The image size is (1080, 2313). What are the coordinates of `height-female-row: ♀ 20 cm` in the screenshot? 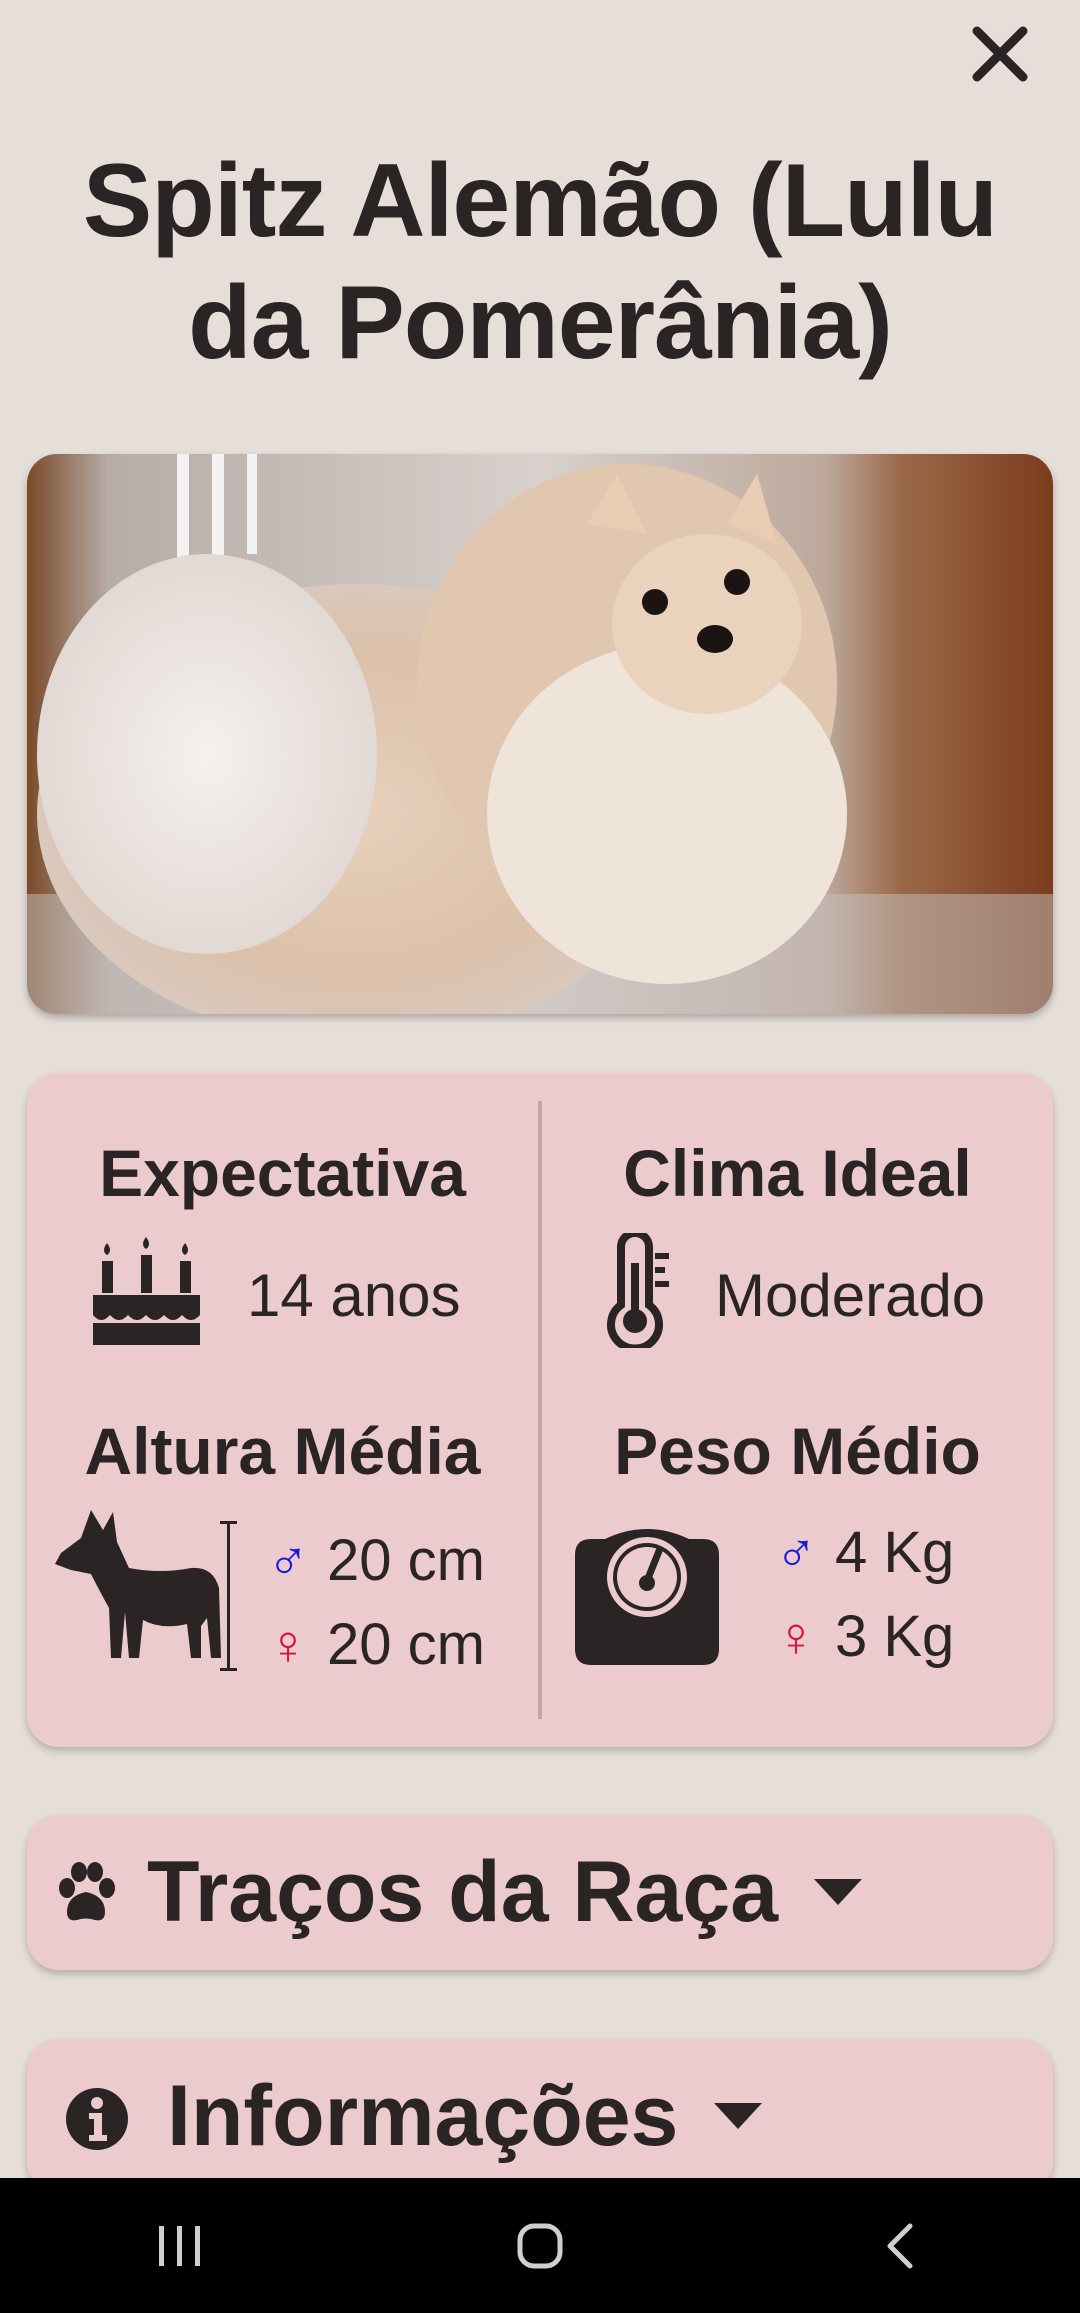 It's located at (376, 1644).